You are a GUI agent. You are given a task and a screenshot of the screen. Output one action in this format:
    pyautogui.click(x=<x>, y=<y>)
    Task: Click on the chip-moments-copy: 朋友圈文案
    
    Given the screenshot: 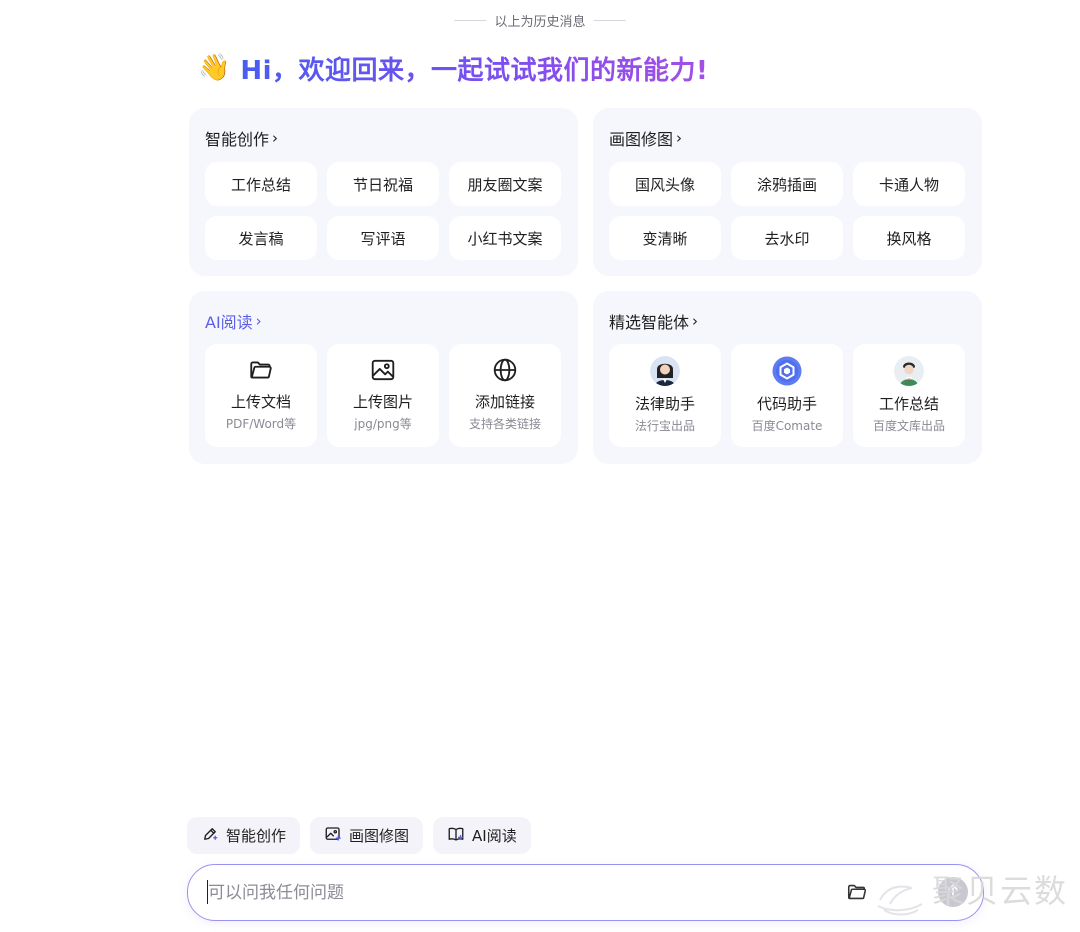 What is the action you would take?
    pyautogui.click(x=505, y=184)
    